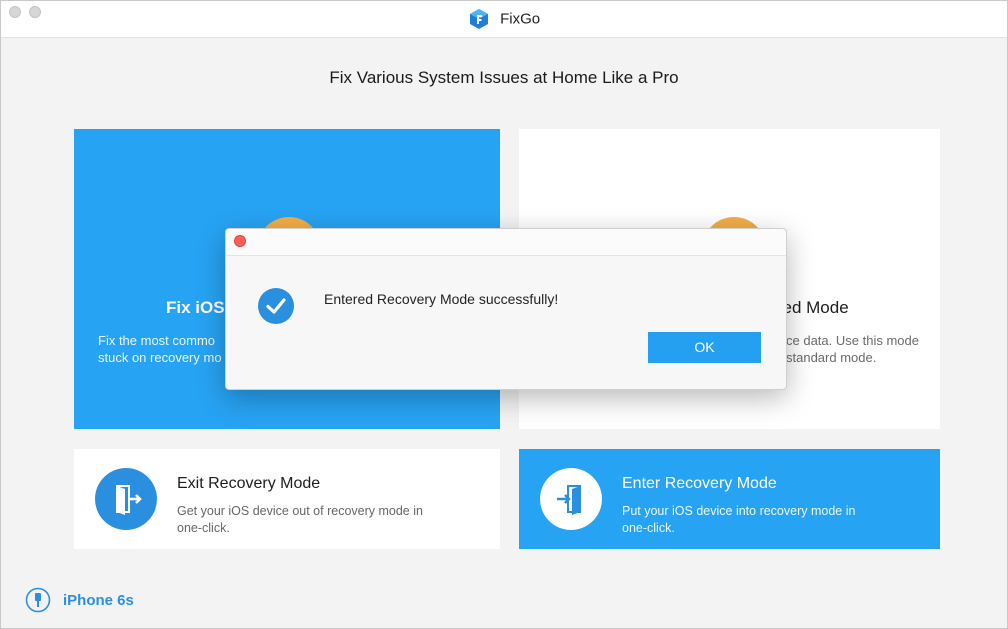 The image size is (1008, 629). I want to click on success-dialog: Entered Recovery Mode successfully! OK, so click(506, 309).